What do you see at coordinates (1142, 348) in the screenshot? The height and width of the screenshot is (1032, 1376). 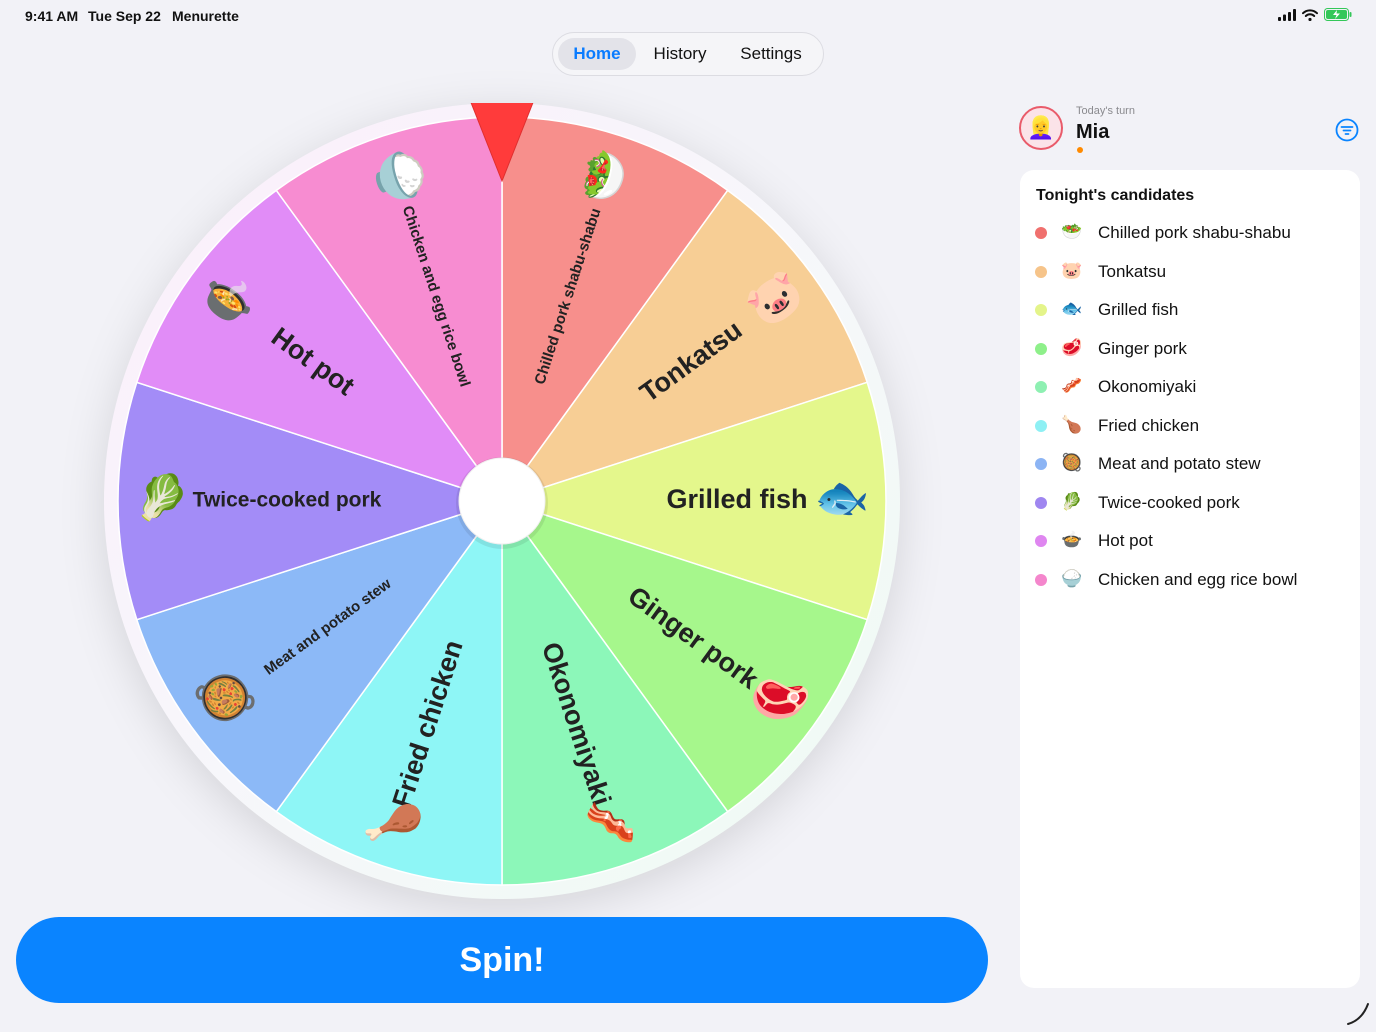 I see `candidate-label: Ginger pork` at bounding box center [1142, 348].